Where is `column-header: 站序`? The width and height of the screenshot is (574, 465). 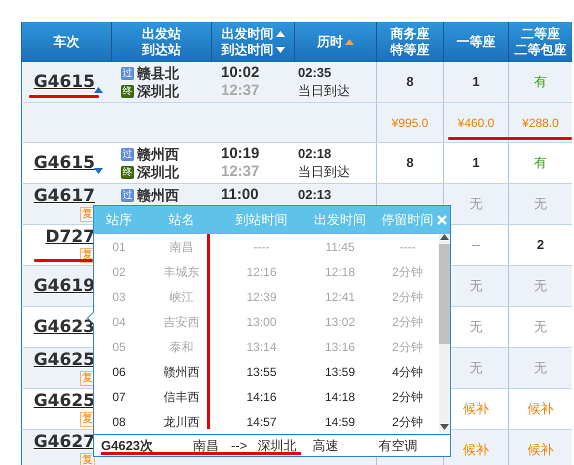 column-header: 站序 is located at coordinates (119, 220).